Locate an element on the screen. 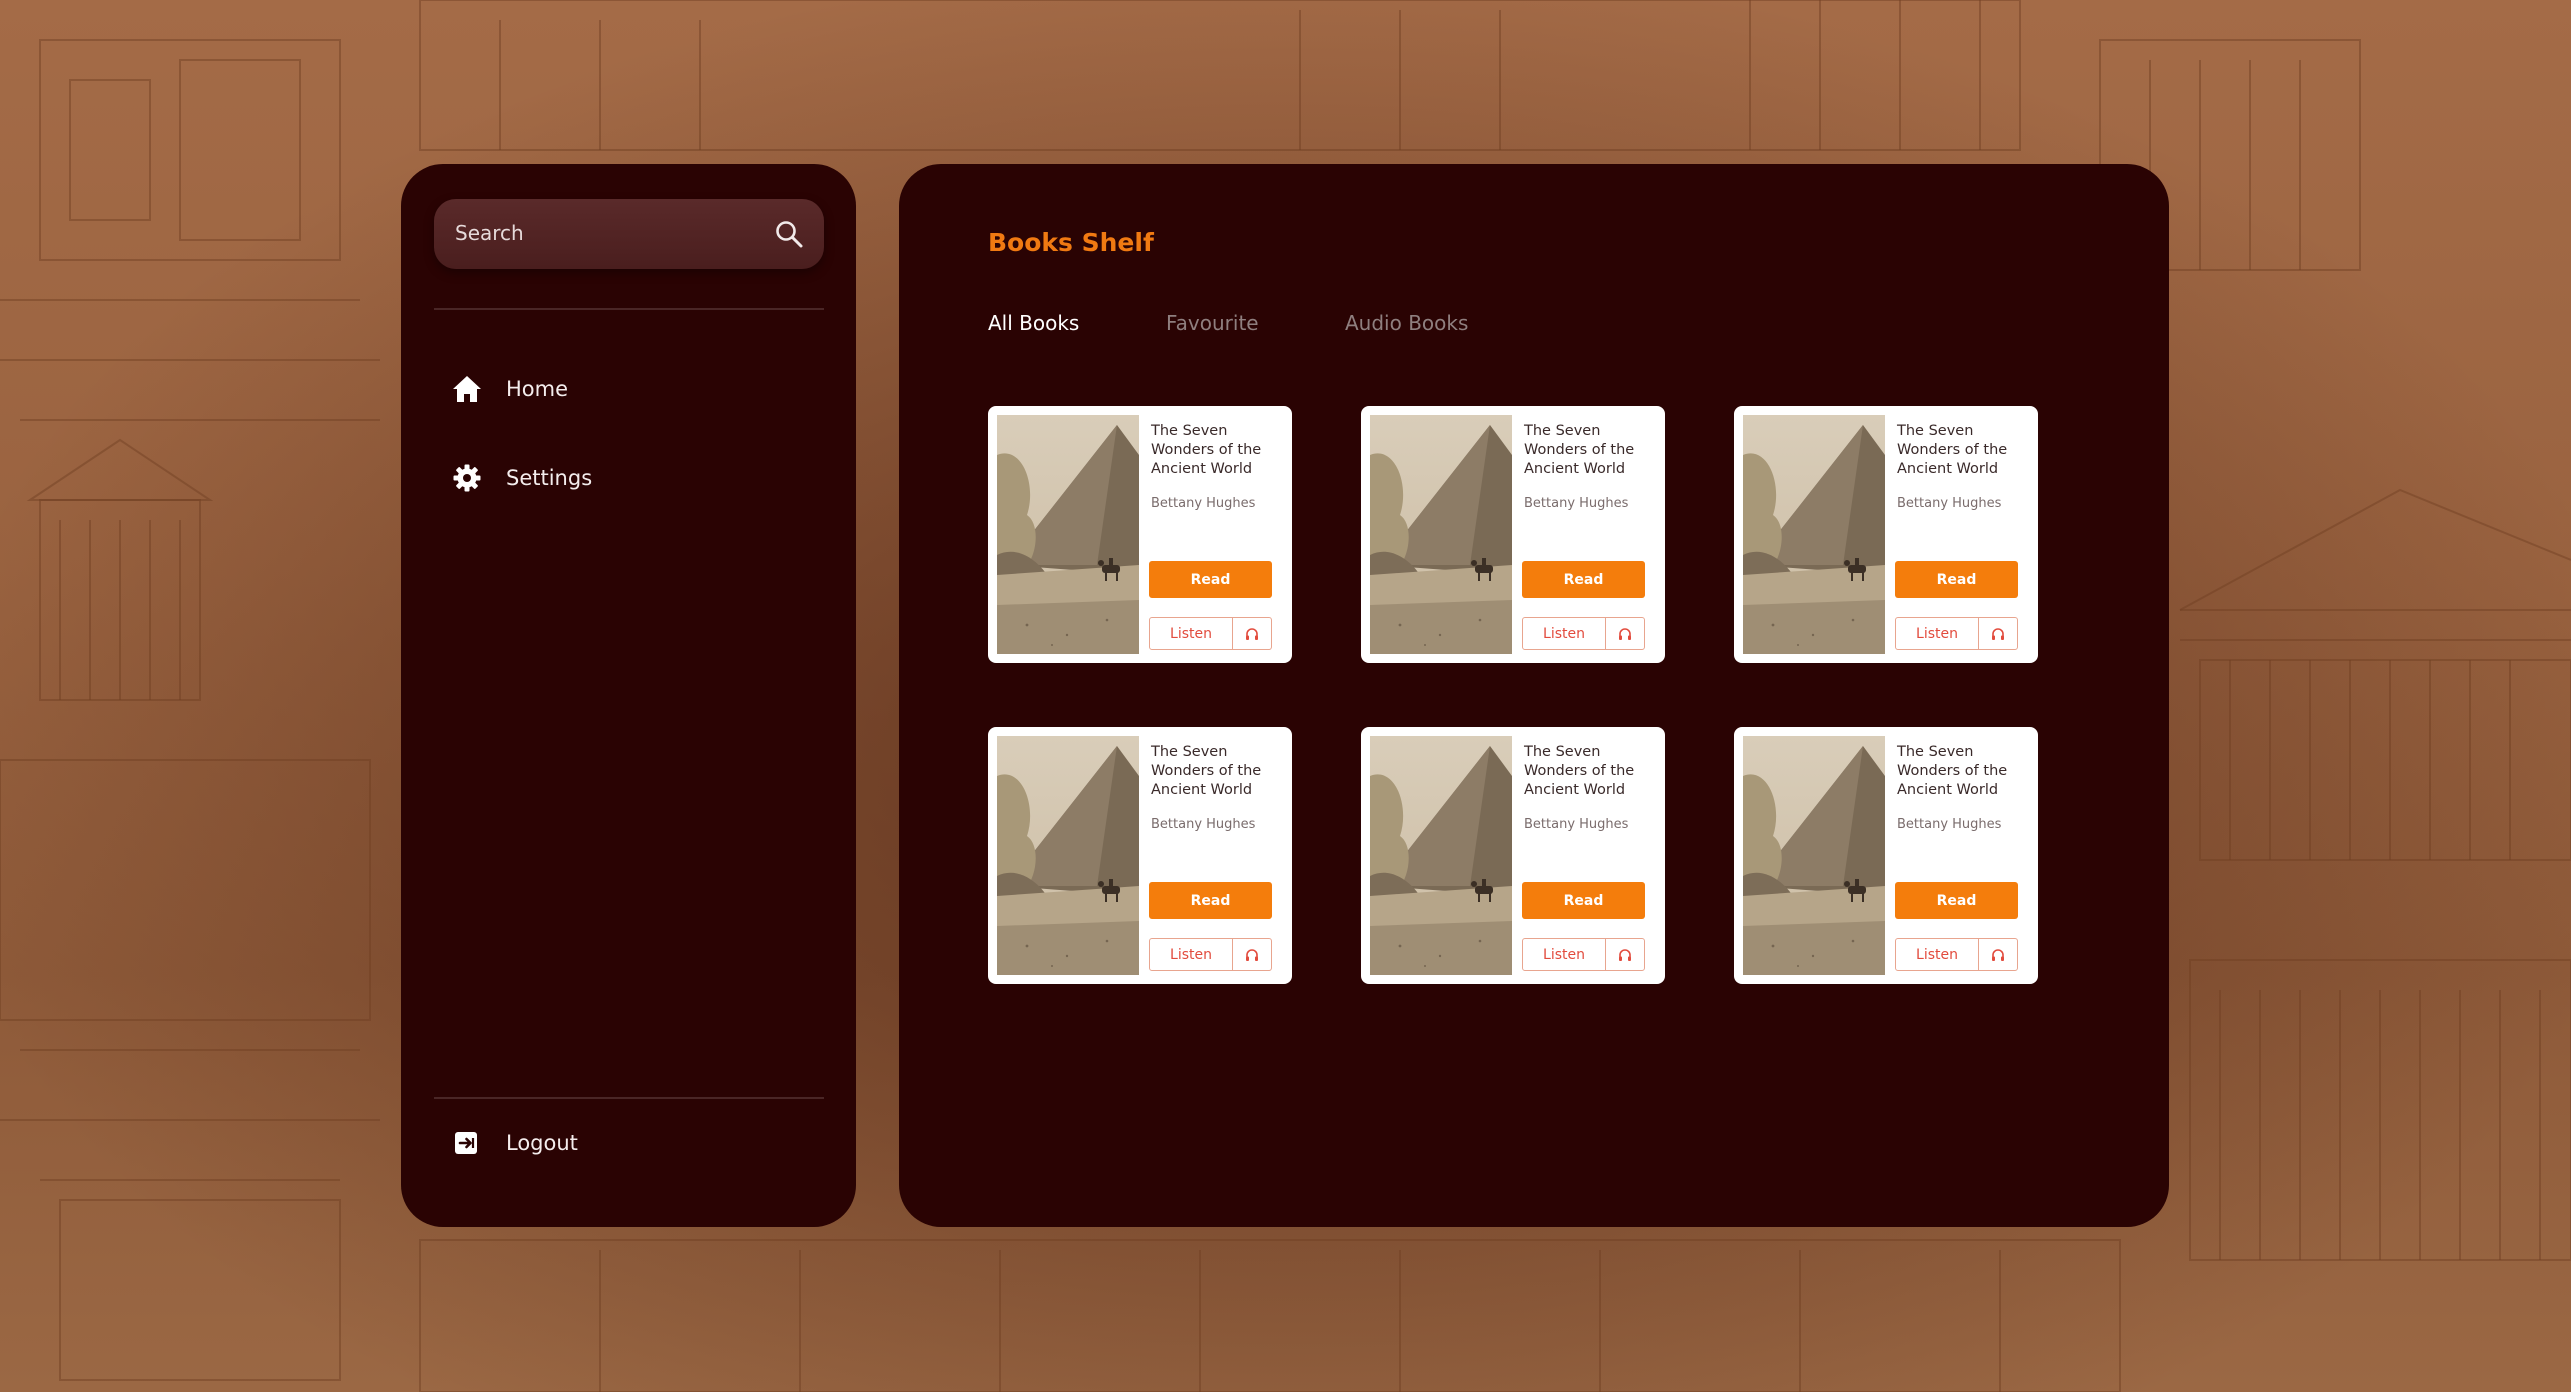 Image resolution: width=2571 pixels, height=1392 pixels. sidebar-item-home: Home is located at coordinates (509, 389).